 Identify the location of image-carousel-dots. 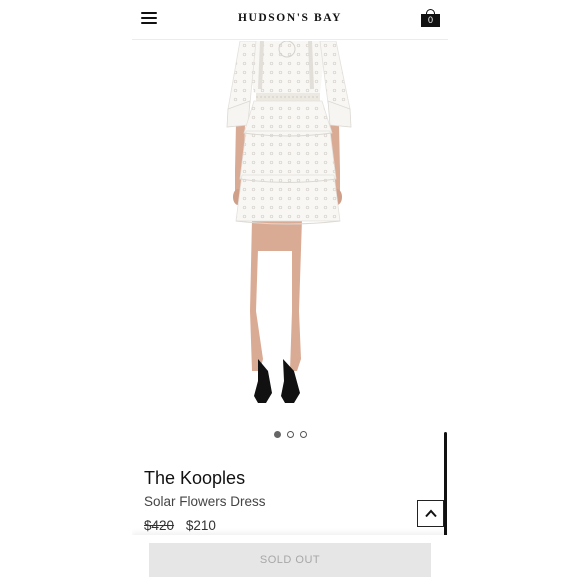
(290, 434).